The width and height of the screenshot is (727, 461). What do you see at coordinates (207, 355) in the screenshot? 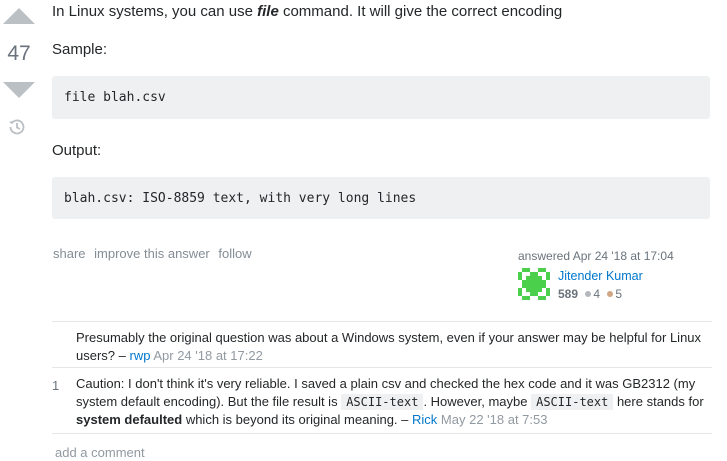
I see `comment-date: Apr 24 '18 at 17:22` at bounding box center [207, 355].